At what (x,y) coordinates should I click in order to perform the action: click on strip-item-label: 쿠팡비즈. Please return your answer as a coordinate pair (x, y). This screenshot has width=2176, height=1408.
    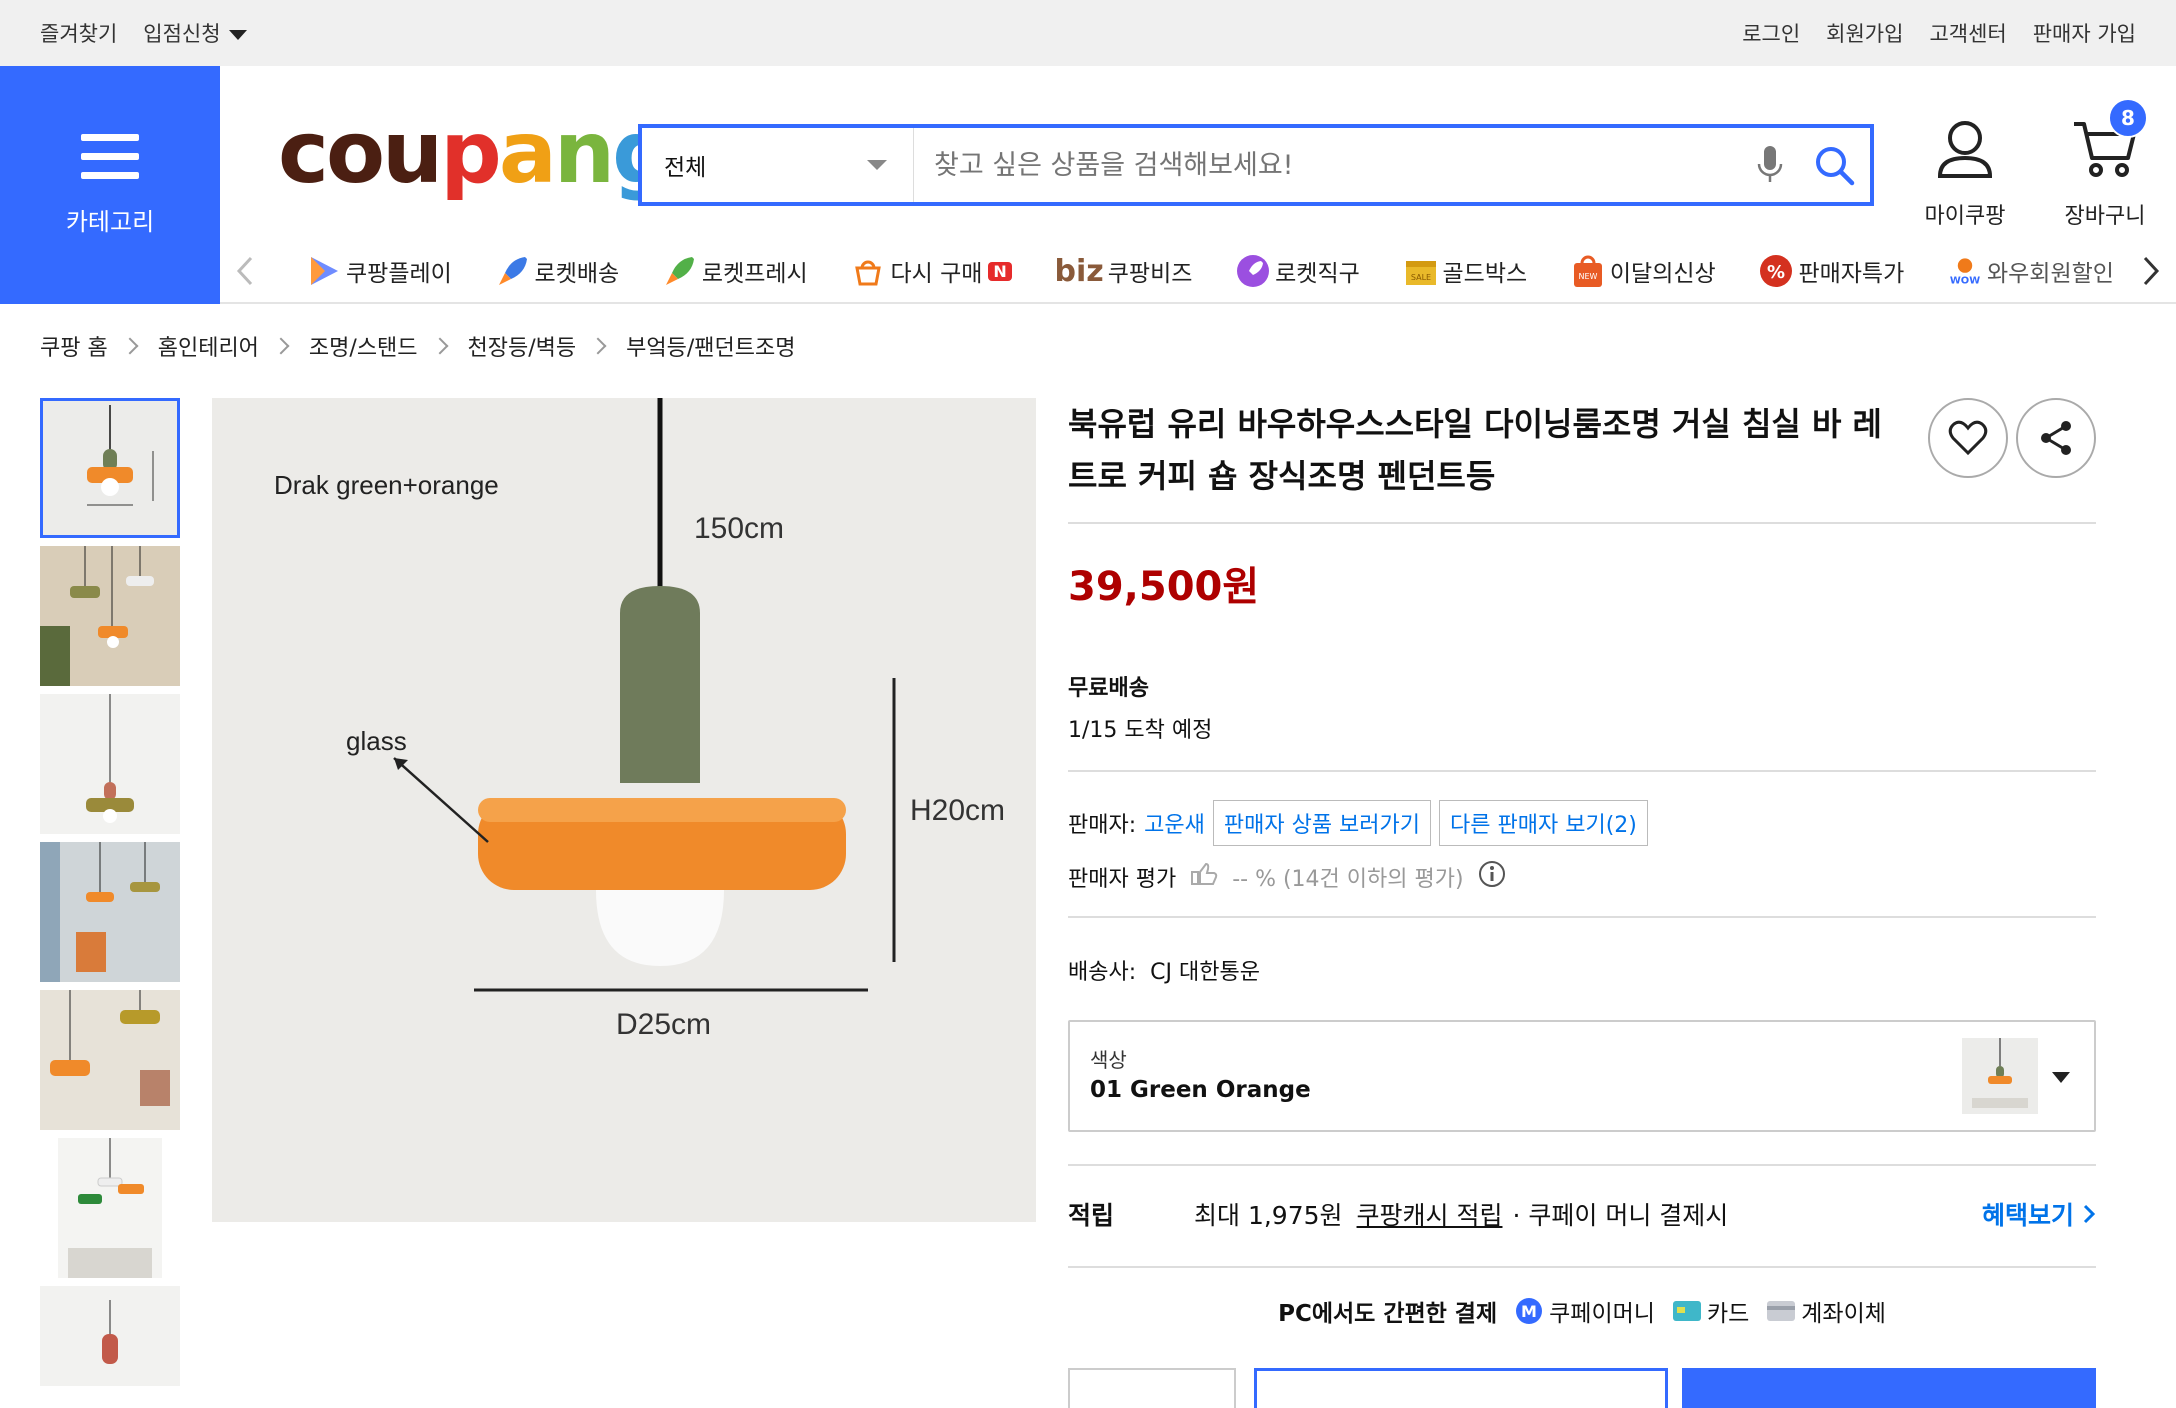
    Looking at the image, I should click on (1150, 274).